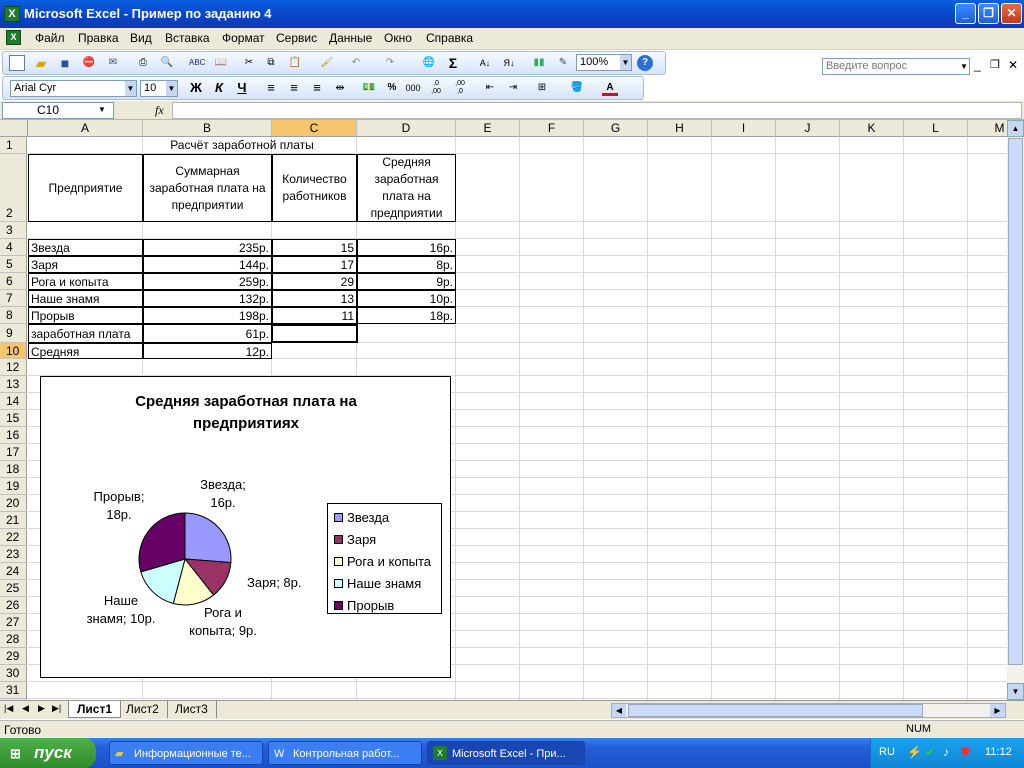 The image size is (1024, 768). I want to click on cell-total: 144р., so click(207, 264).